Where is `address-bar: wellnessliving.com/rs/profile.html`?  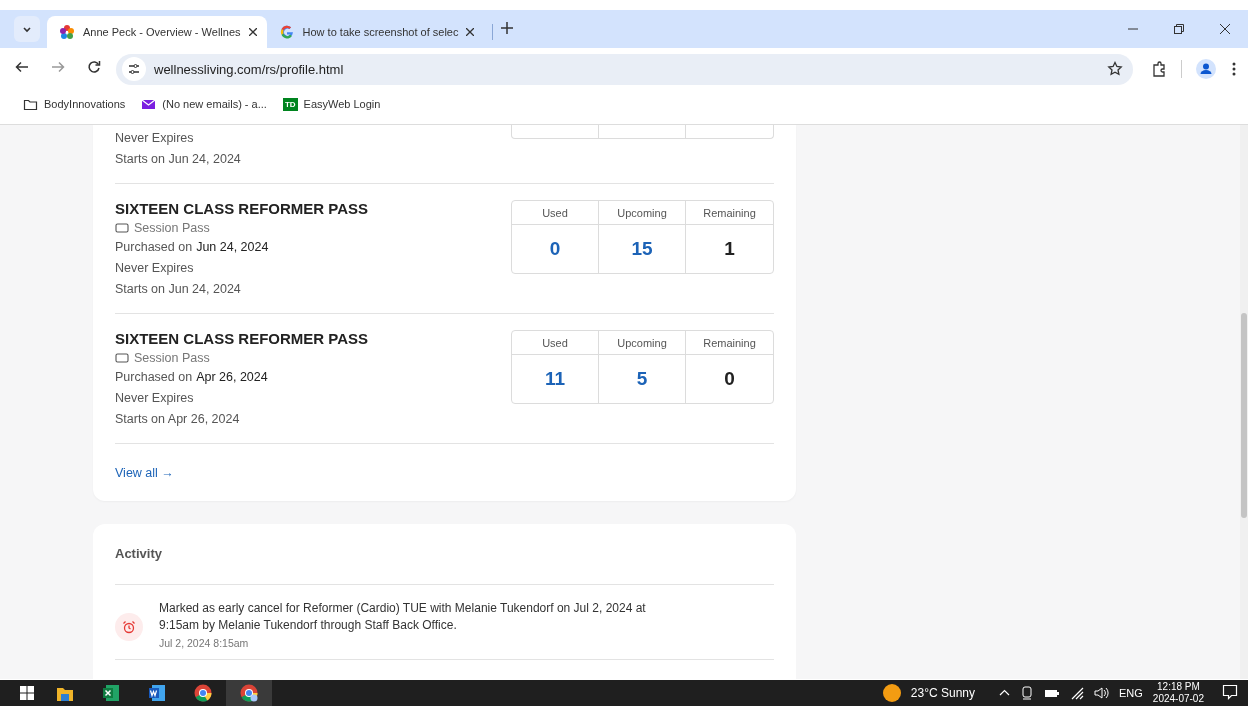 address-bar: wellnessliving.com/rs/profile.html is located at coordinates (624, 69).